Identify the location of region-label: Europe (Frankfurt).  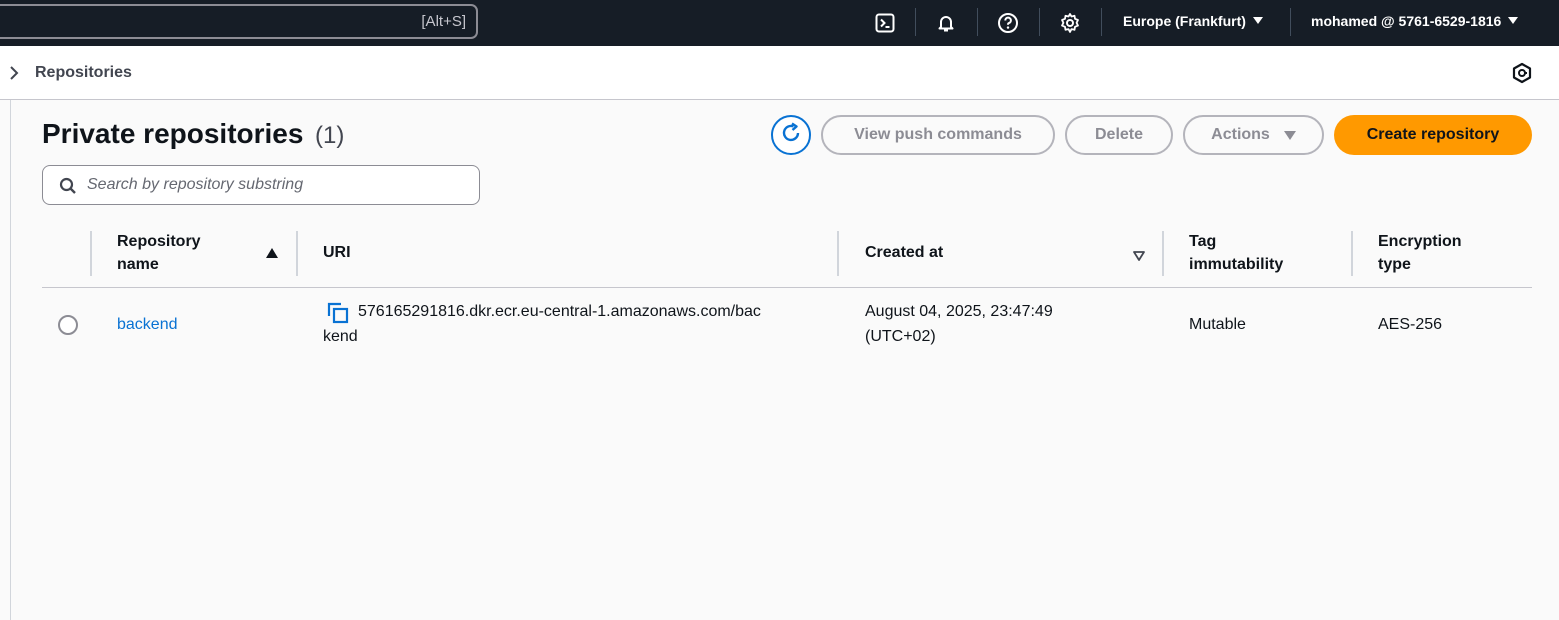
(1184, 21).